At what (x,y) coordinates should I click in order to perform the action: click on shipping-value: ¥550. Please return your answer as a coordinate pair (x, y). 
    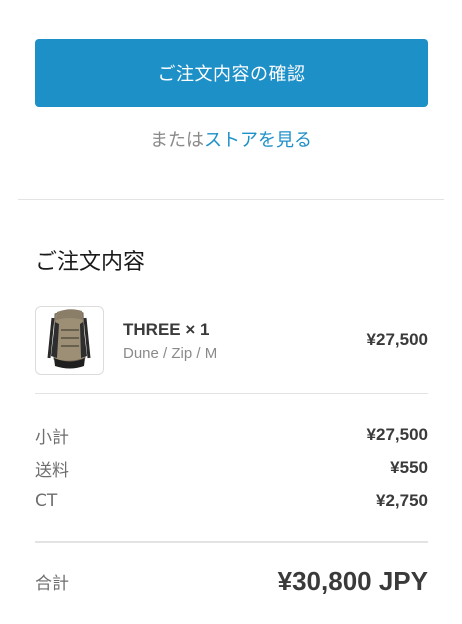
    Looking at the image, I should click on (409, 467).